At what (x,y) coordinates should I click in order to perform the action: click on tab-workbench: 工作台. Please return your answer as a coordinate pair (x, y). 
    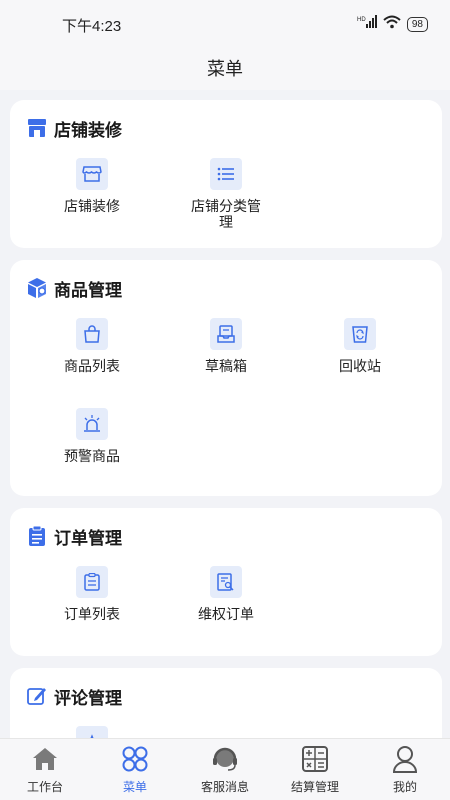
    Looking at the image, I should click on (45, 769).